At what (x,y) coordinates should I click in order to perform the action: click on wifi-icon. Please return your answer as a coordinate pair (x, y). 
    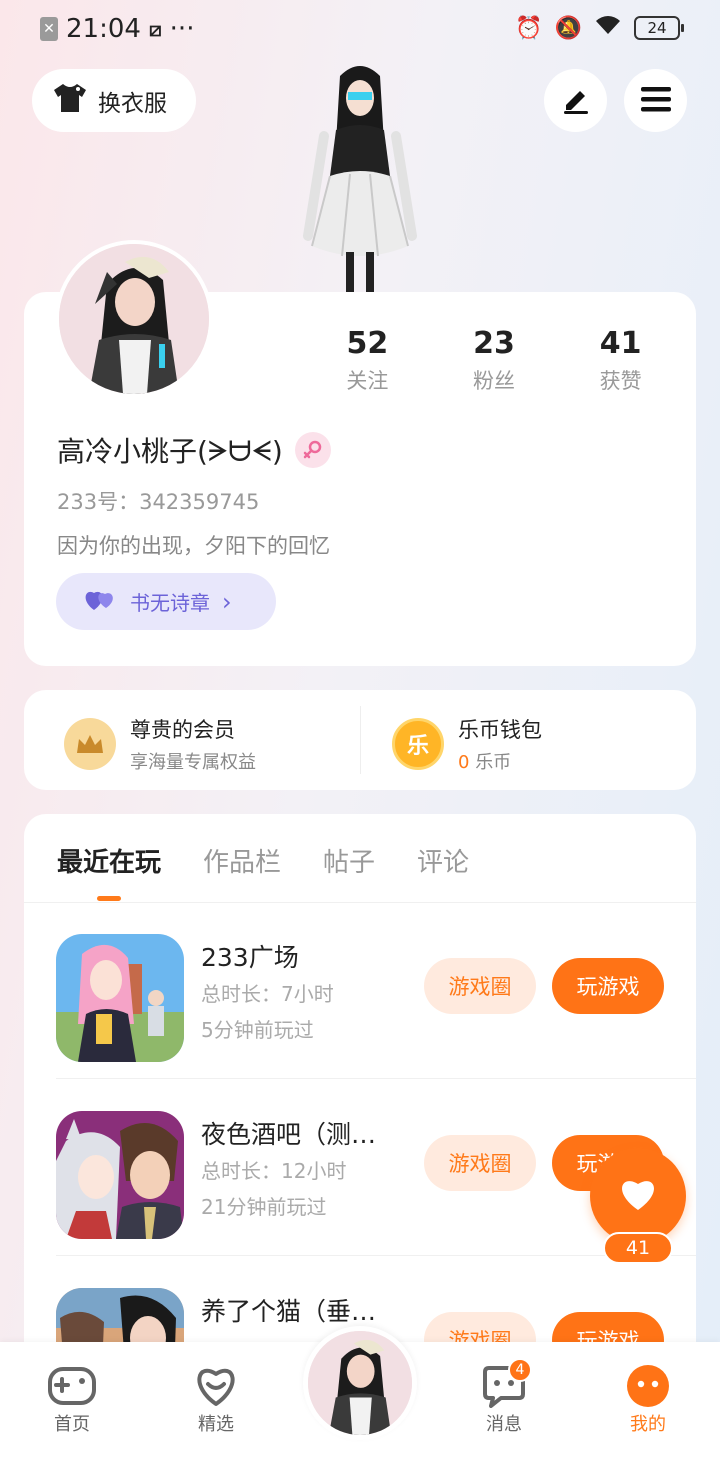
    Looking at the image, I should click on (608, 28).